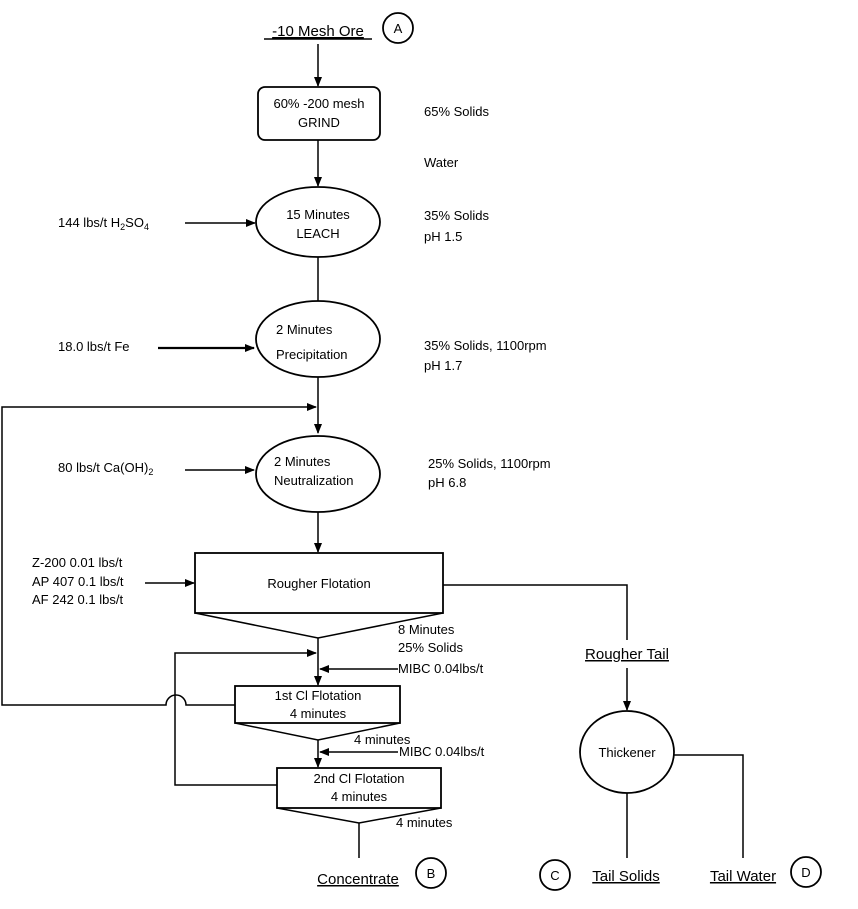 This screenshot has width=858, height=909. Describe the element at coordinates (359, 796) in the screenshot. I see `cleaner2-line2: 4 minutes` at that location.